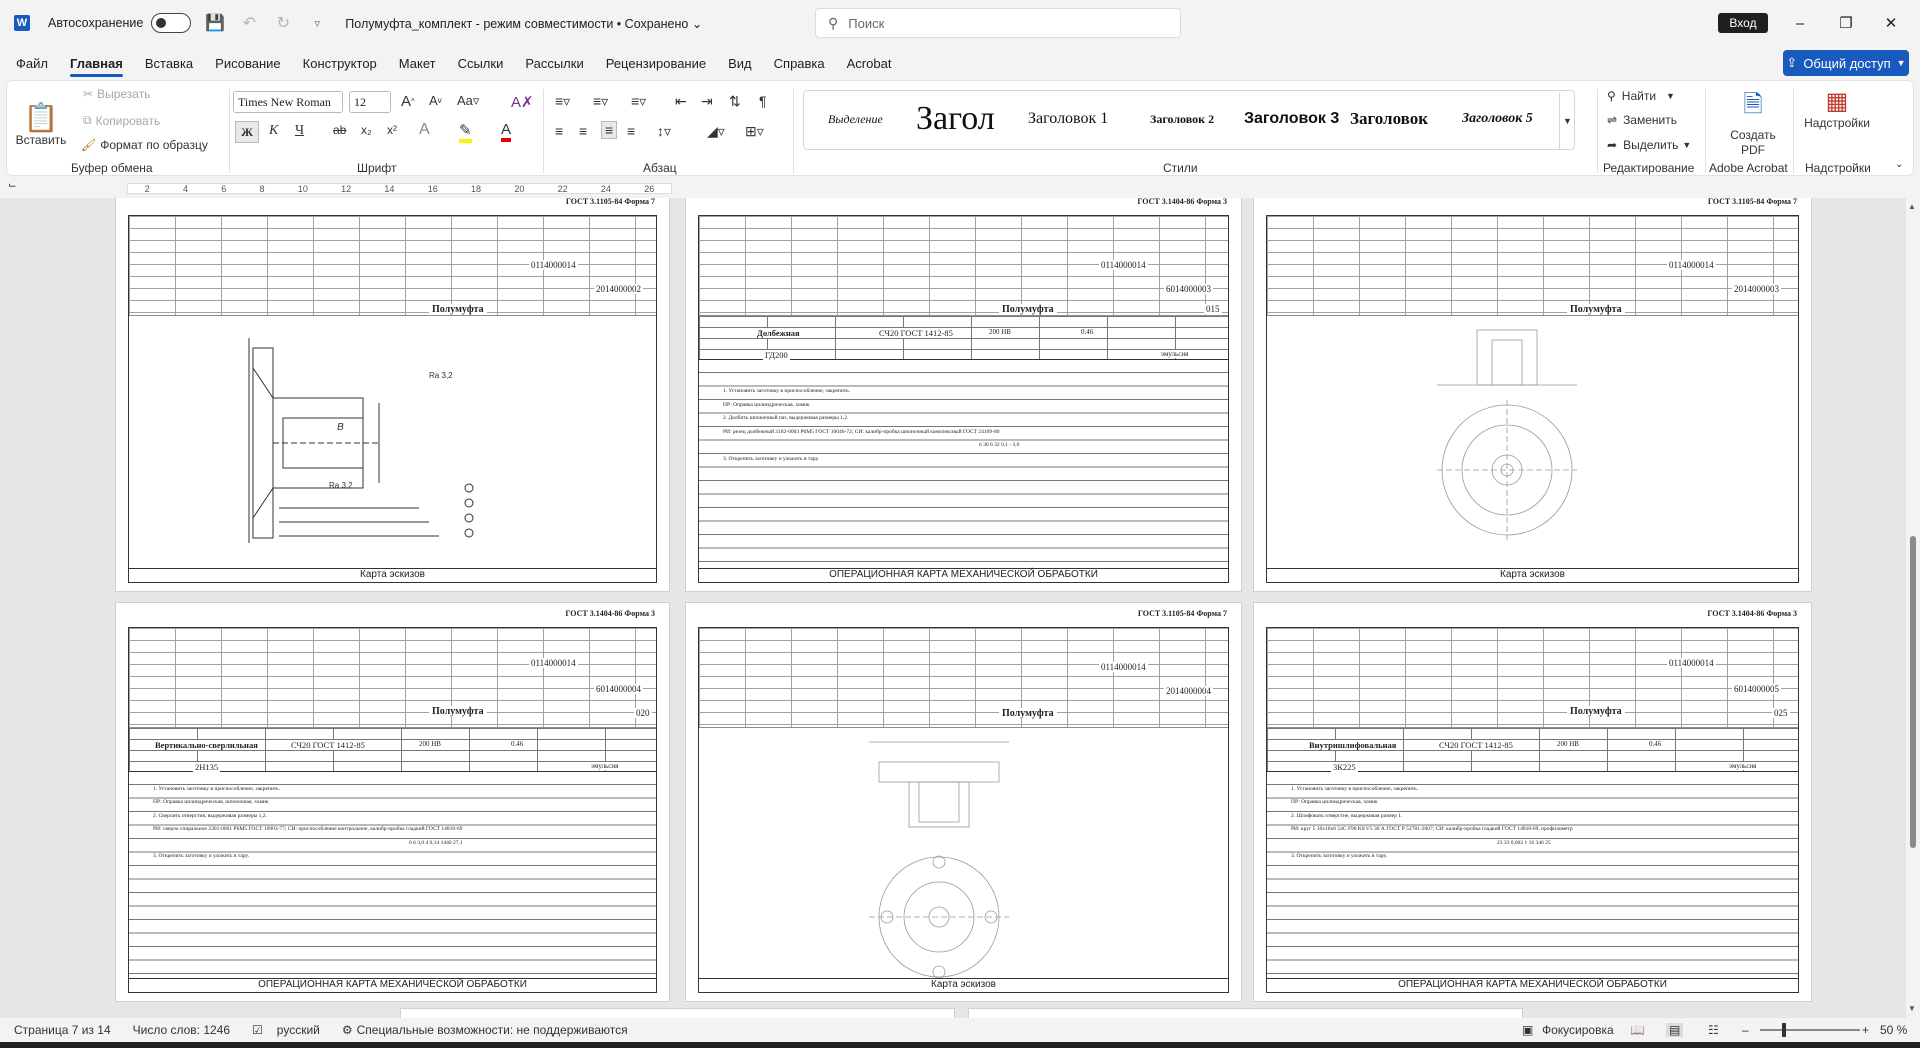 The image size is (1920, 1048). I want to click on language: русский, so click(298, 1030).